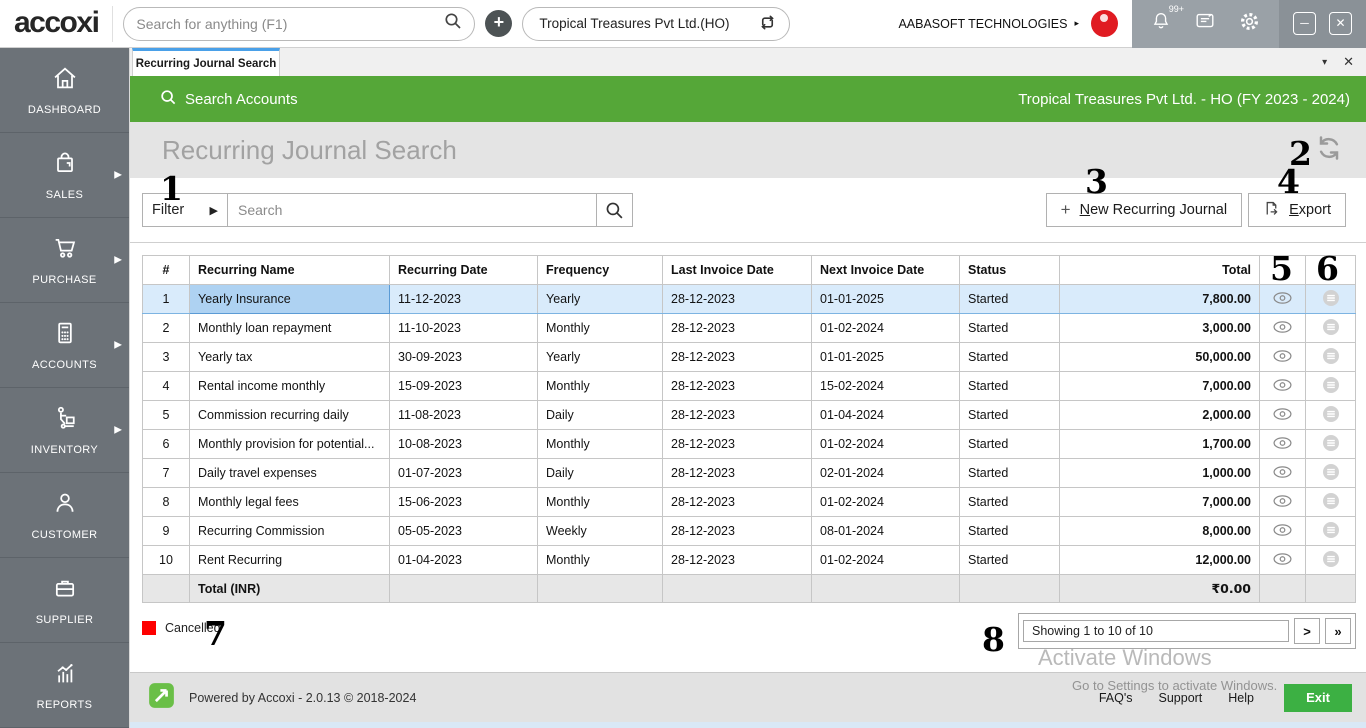 The height and width of the screenshot is (728, 1366). I want to click on page-header: Recurring Journal Search, so click(748, 150).